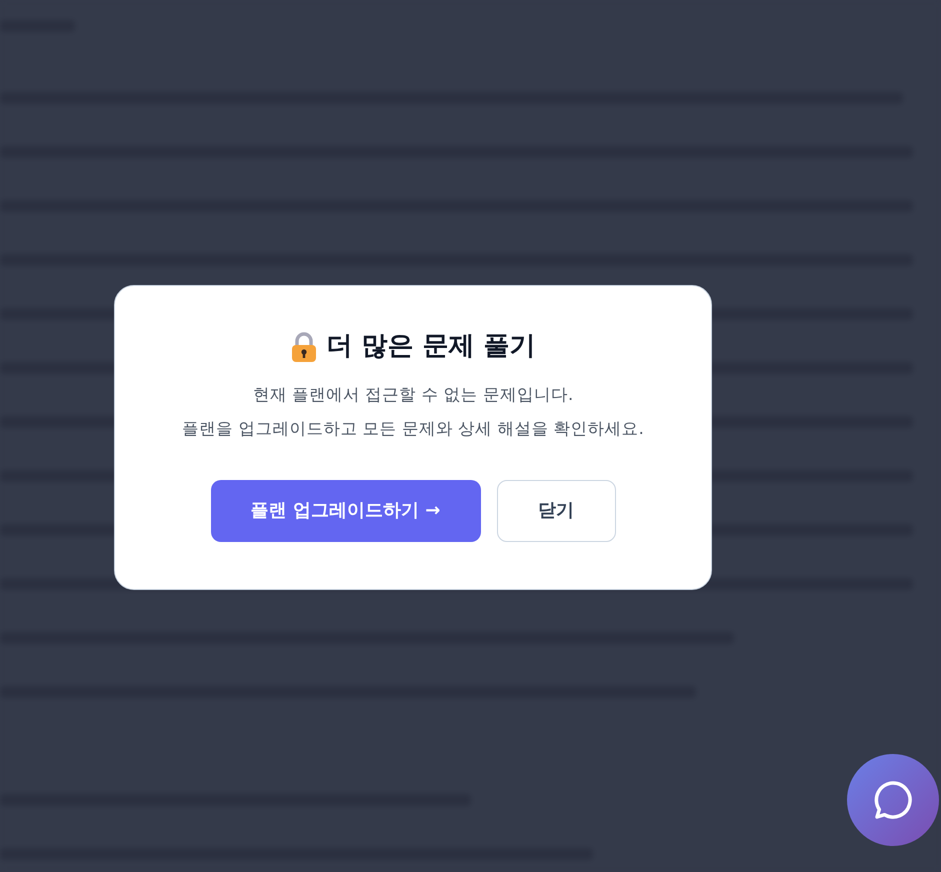  What do you see at coordinates (556, 511) in the screenshot?
I see `close-button: 닫기` at bounding box center [556, 511].